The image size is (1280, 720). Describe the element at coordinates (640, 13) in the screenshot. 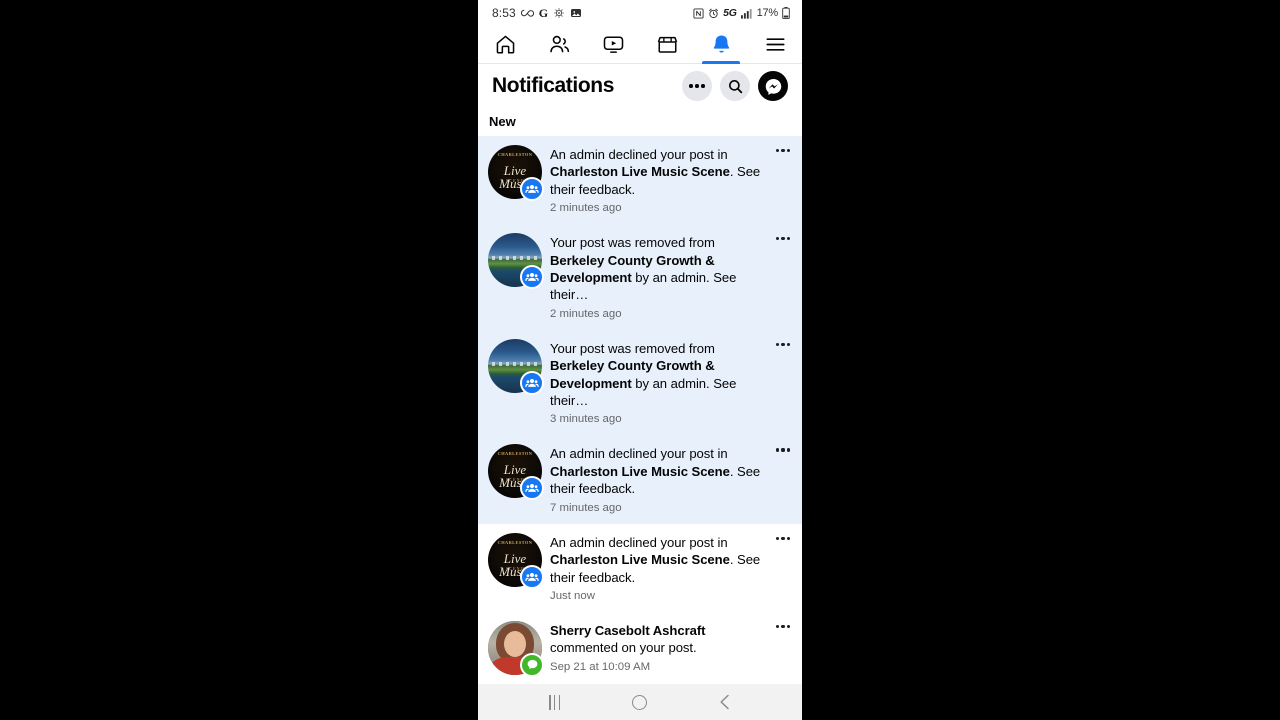

I see `status-bar: 8:53 G 5G 17%` at that location.